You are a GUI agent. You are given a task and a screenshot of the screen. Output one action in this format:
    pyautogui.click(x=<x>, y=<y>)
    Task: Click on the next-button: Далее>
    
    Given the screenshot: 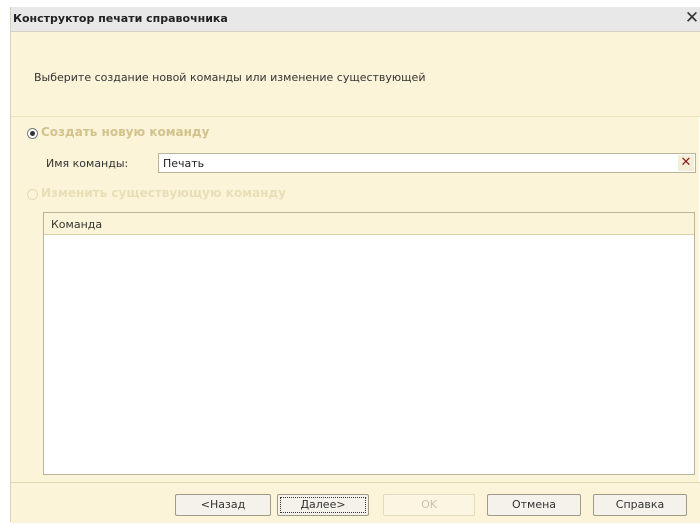 What is the action you would take?
    pyautogui.click(x=323, y=505)
    